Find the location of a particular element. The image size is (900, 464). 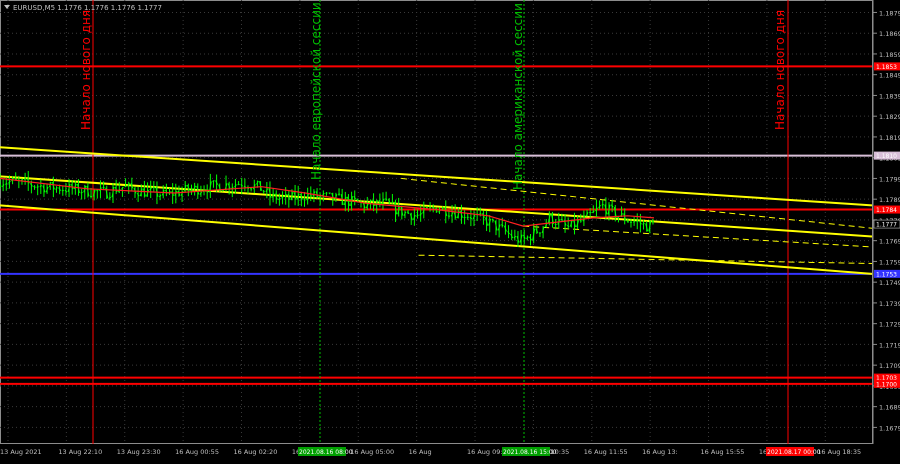

y-tick-label: 1.1689 is located at coordinates (889, 408).